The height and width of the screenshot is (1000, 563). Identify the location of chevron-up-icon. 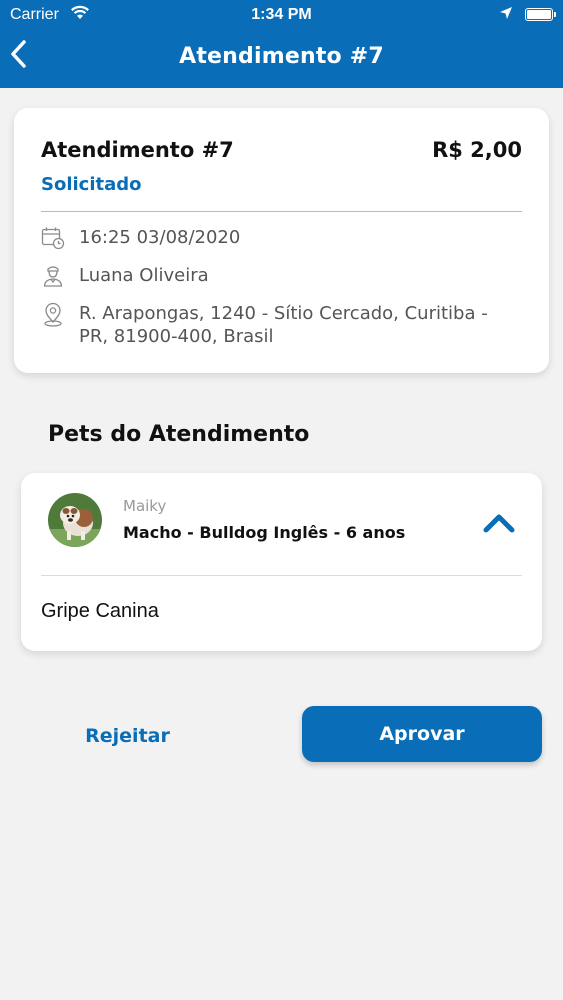
(499, 523).